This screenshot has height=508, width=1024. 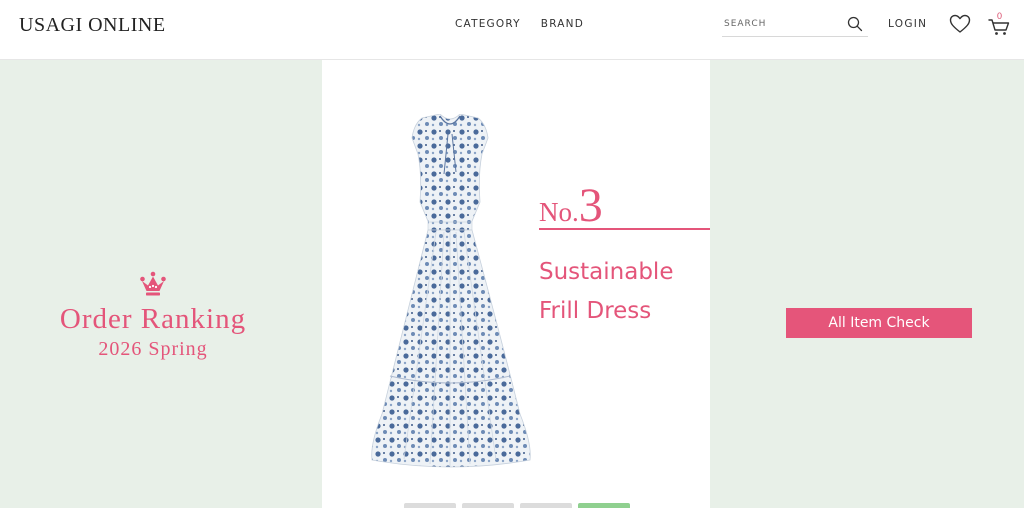 What do you see at coordinates (450, 294) in the screenshot?
I see `product-image` at bounding box center [450, 294].